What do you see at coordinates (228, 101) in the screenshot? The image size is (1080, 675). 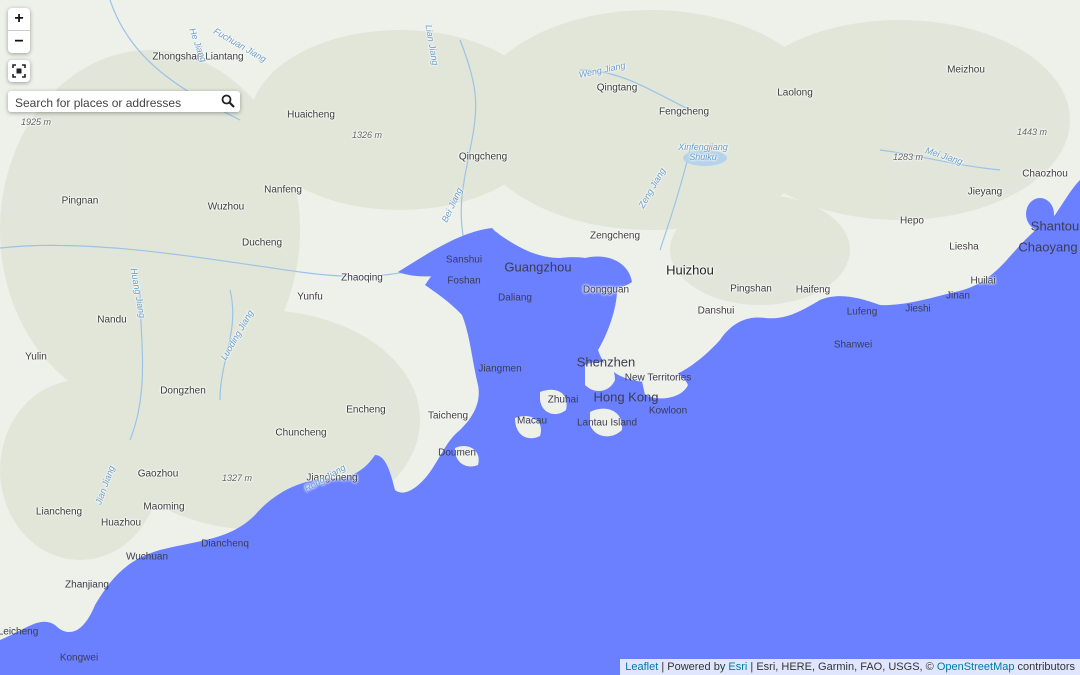 I see `search-icon` at bounding box center [228, 101].